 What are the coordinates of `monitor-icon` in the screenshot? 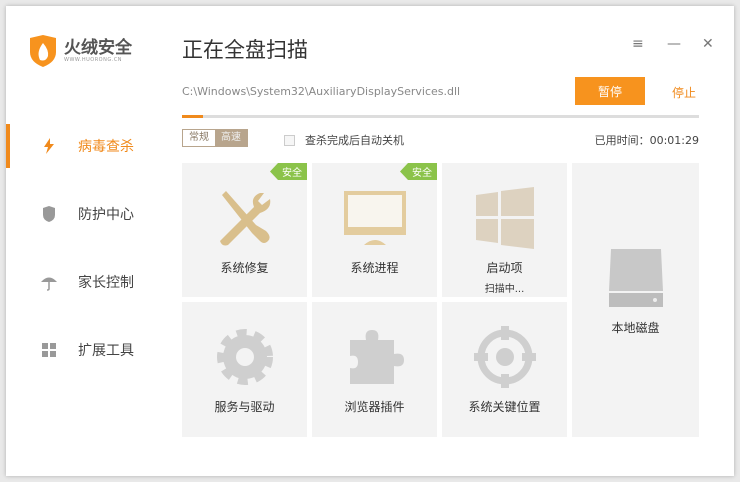 It's located at (374, 218).